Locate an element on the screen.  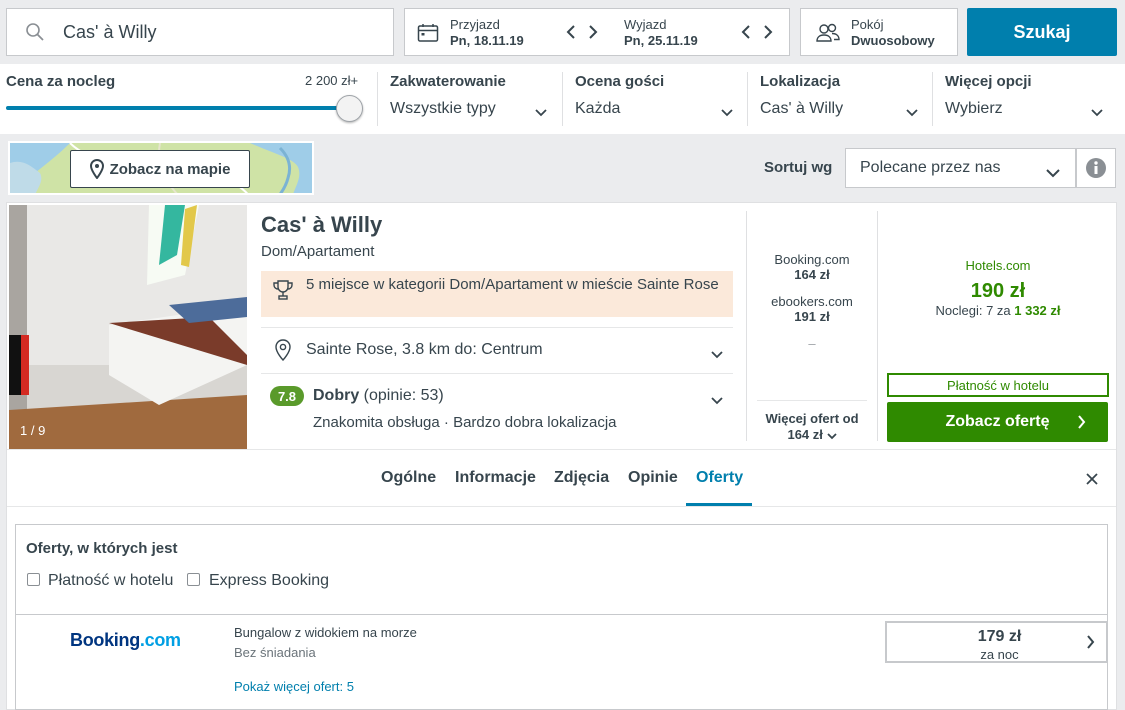
rating-word: Dobry is located at coordinates (336, 395).